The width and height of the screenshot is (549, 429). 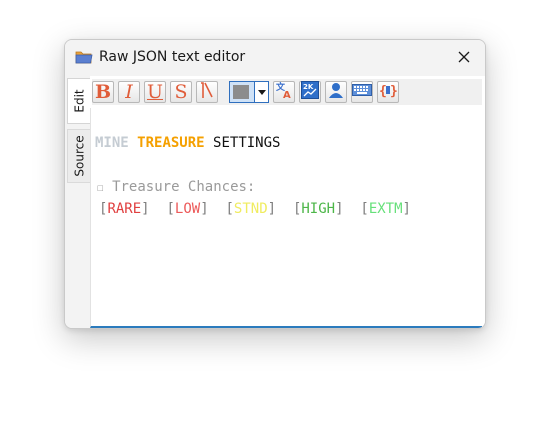 What do you see at coordinates (308, 87) in the screenshot?
I see `svg-text: 2K` at bounding box center [308, 87].